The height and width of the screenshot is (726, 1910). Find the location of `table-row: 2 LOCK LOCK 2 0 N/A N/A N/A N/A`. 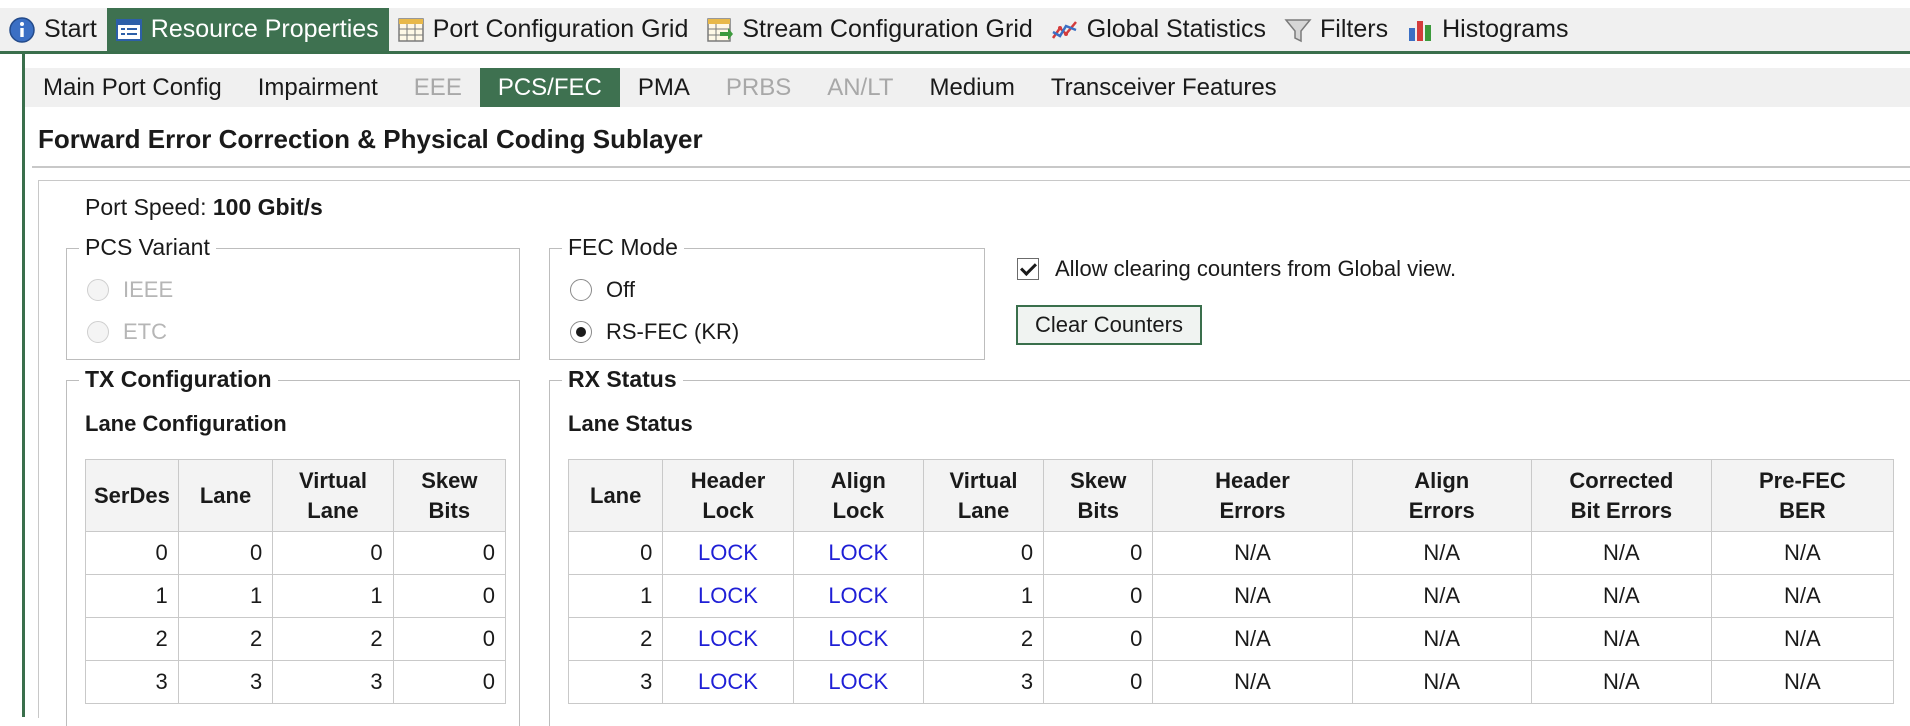

table-row: 2 LOCK LOCK 2 0 N/A N/A N/A N/A is located at coordinates (1231, 639).